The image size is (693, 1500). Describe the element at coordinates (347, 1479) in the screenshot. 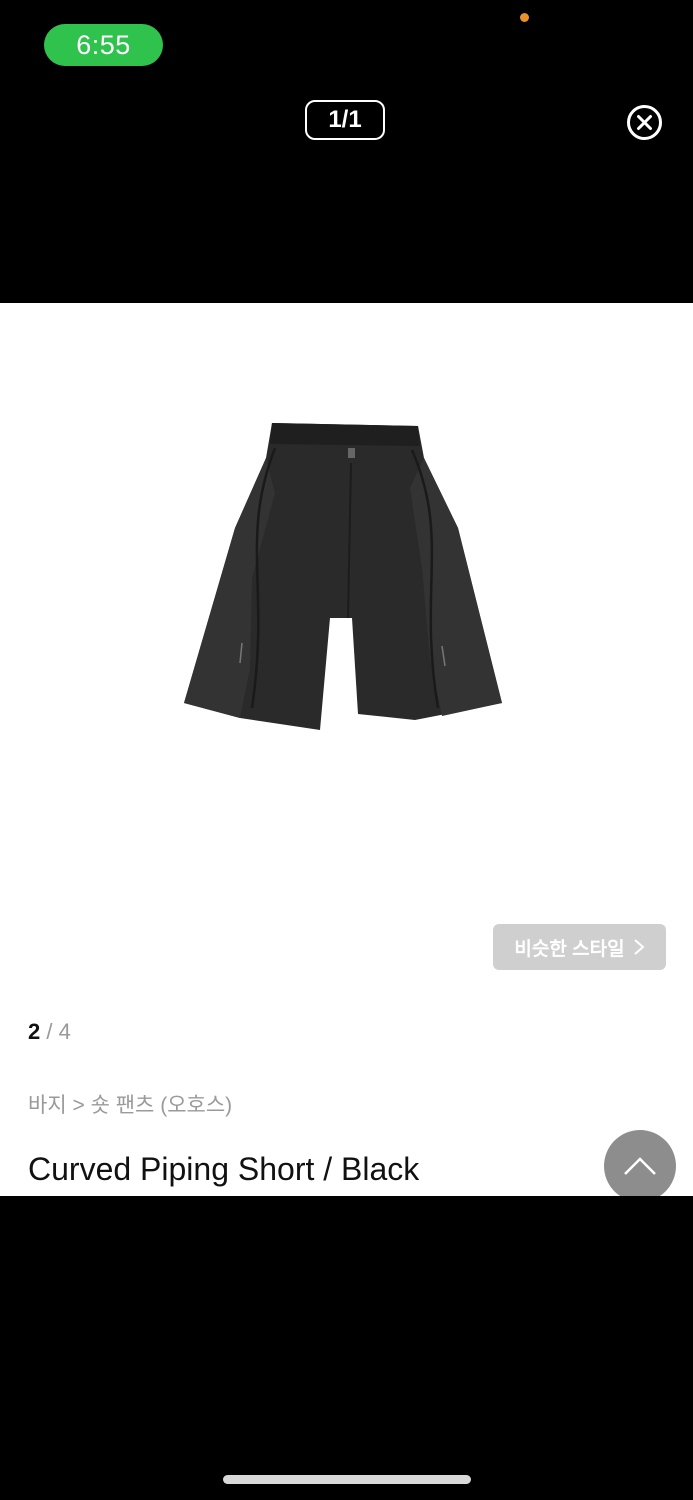

I see `home-indicator` at that location.